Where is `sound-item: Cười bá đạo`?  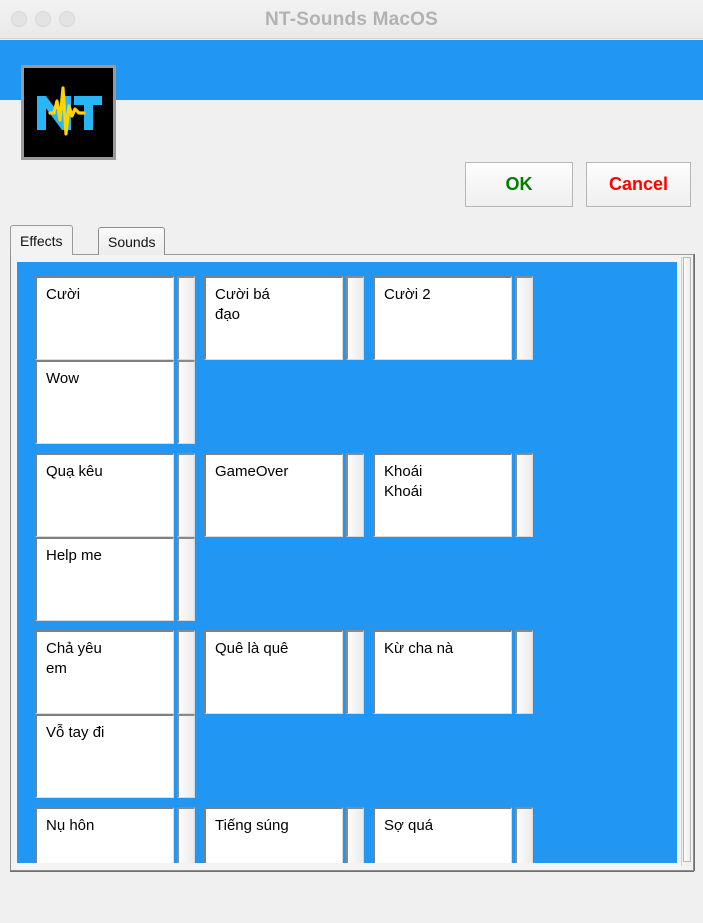 sound-item: Cười bá đạo is located at coordinates (284, 318).